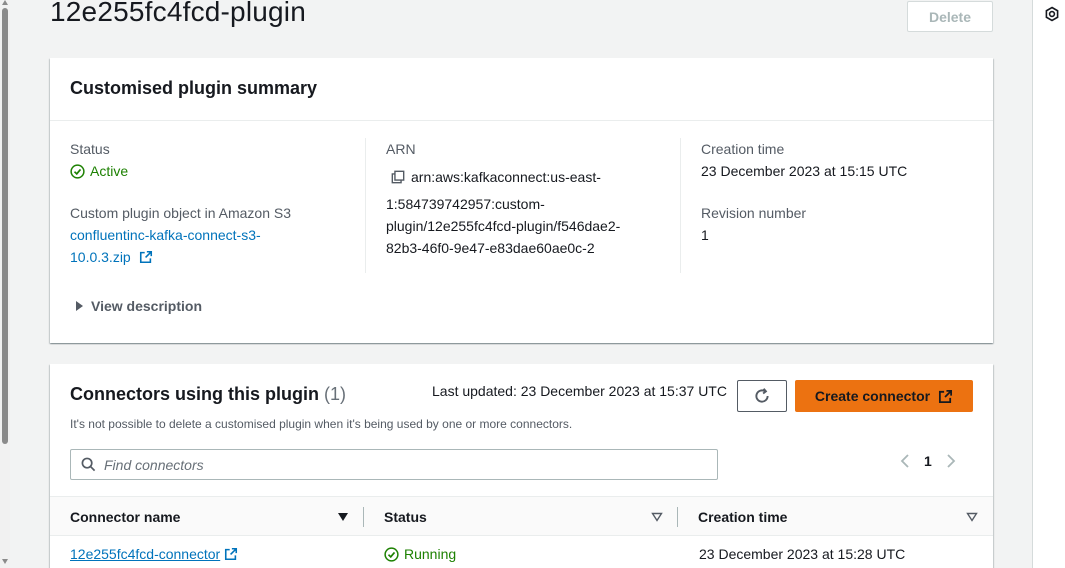  I want to click on scroll-up-arrow-icon, so click(5, 2).